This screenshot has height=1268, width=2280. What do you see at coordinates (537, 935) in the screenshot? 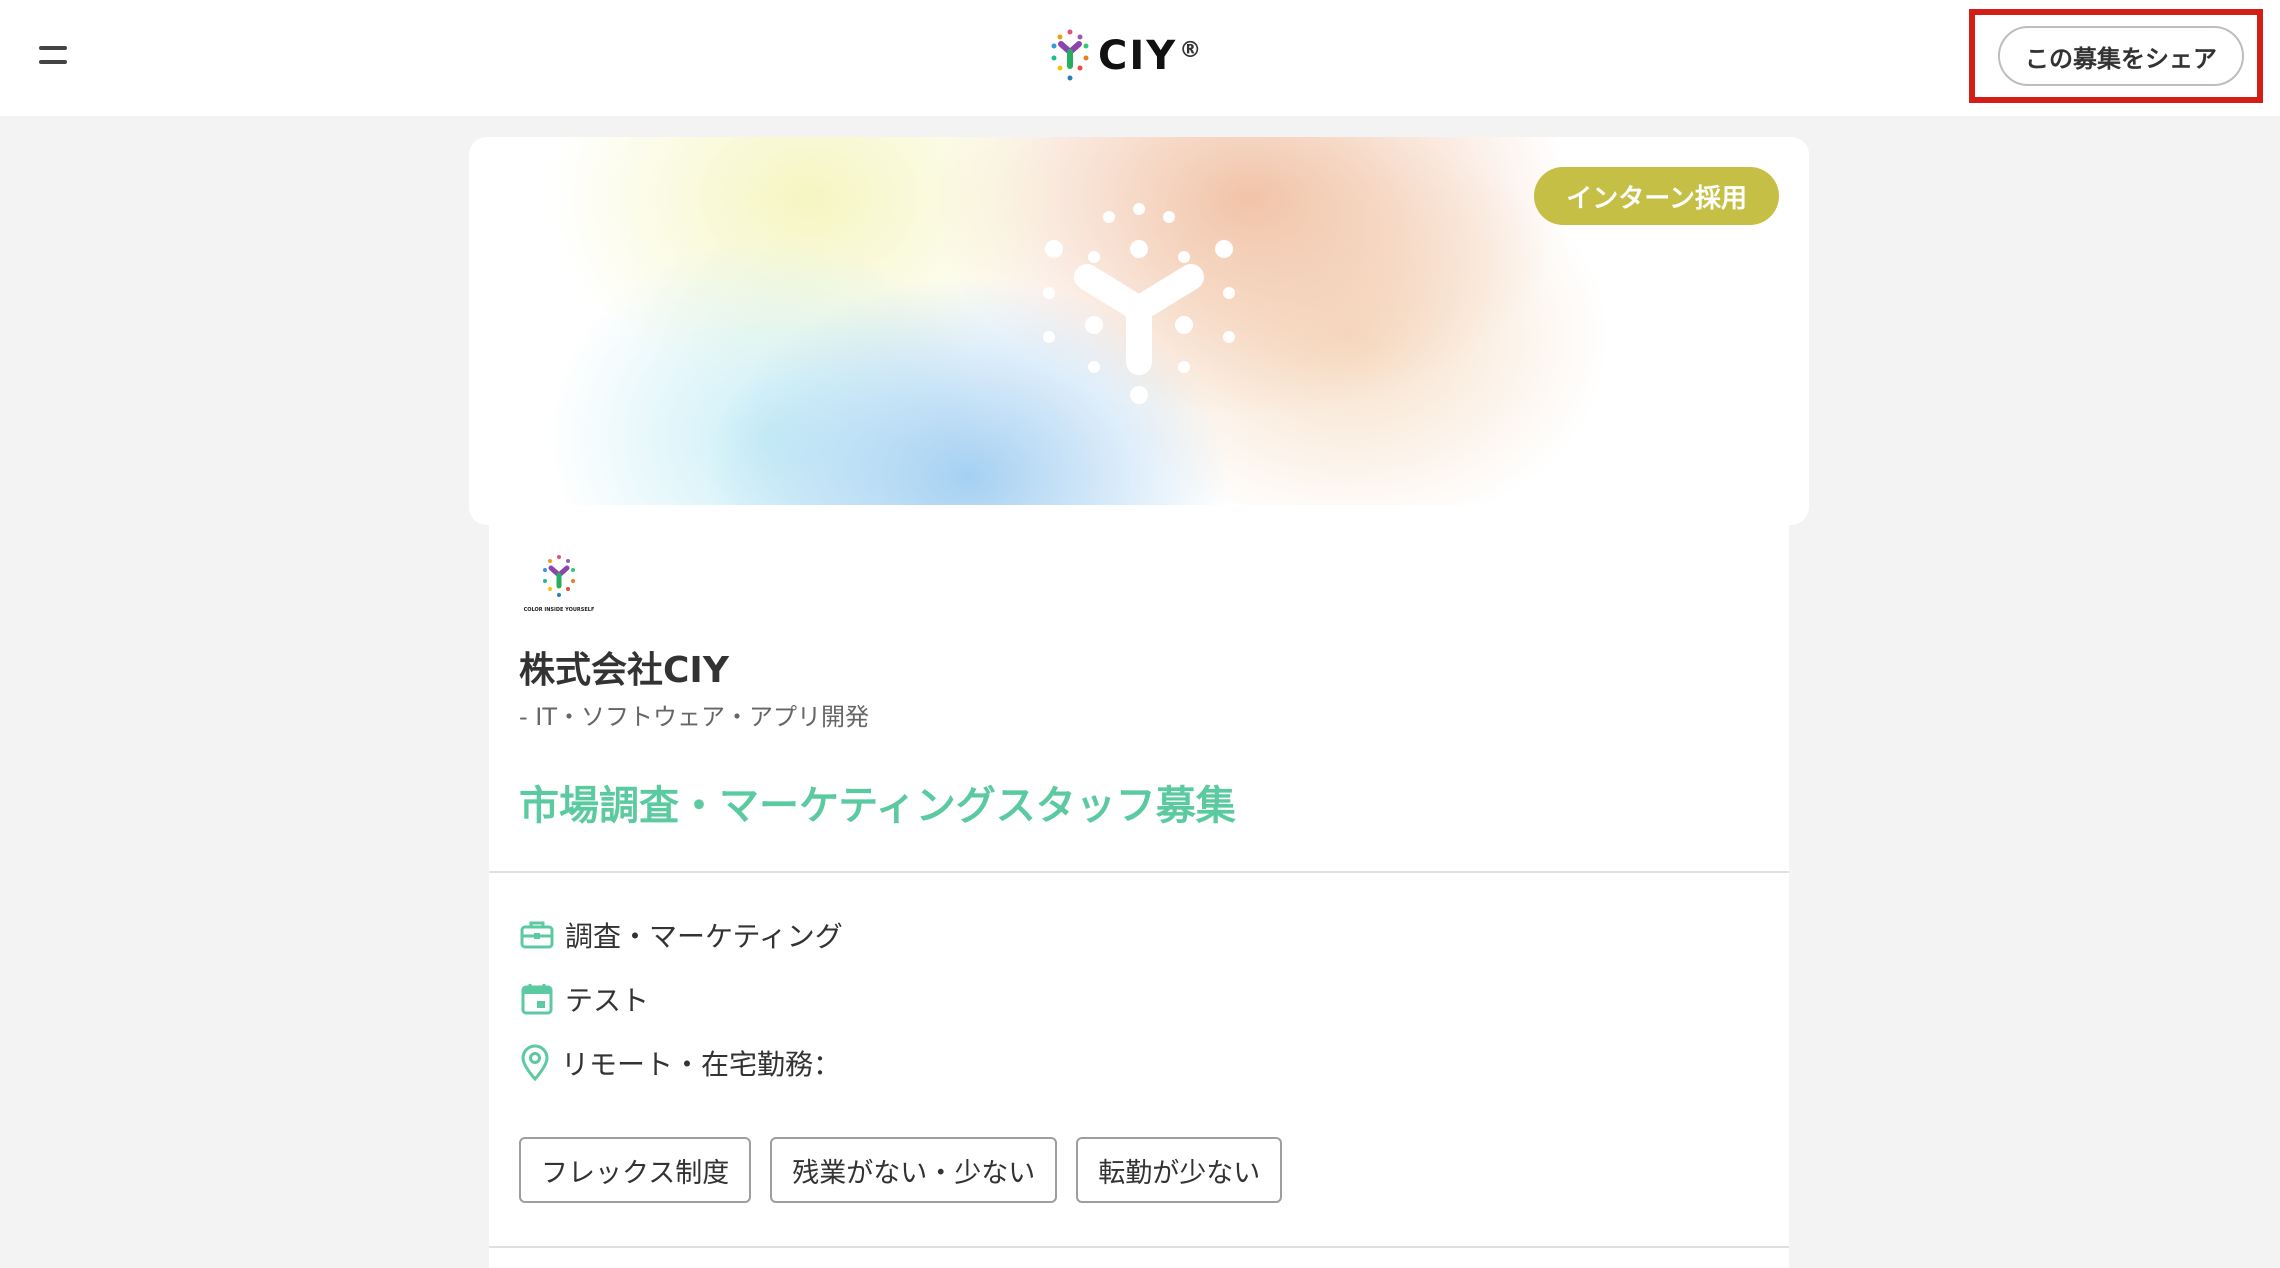
I see `briefcase-icon` at bounding box center [537, 935].